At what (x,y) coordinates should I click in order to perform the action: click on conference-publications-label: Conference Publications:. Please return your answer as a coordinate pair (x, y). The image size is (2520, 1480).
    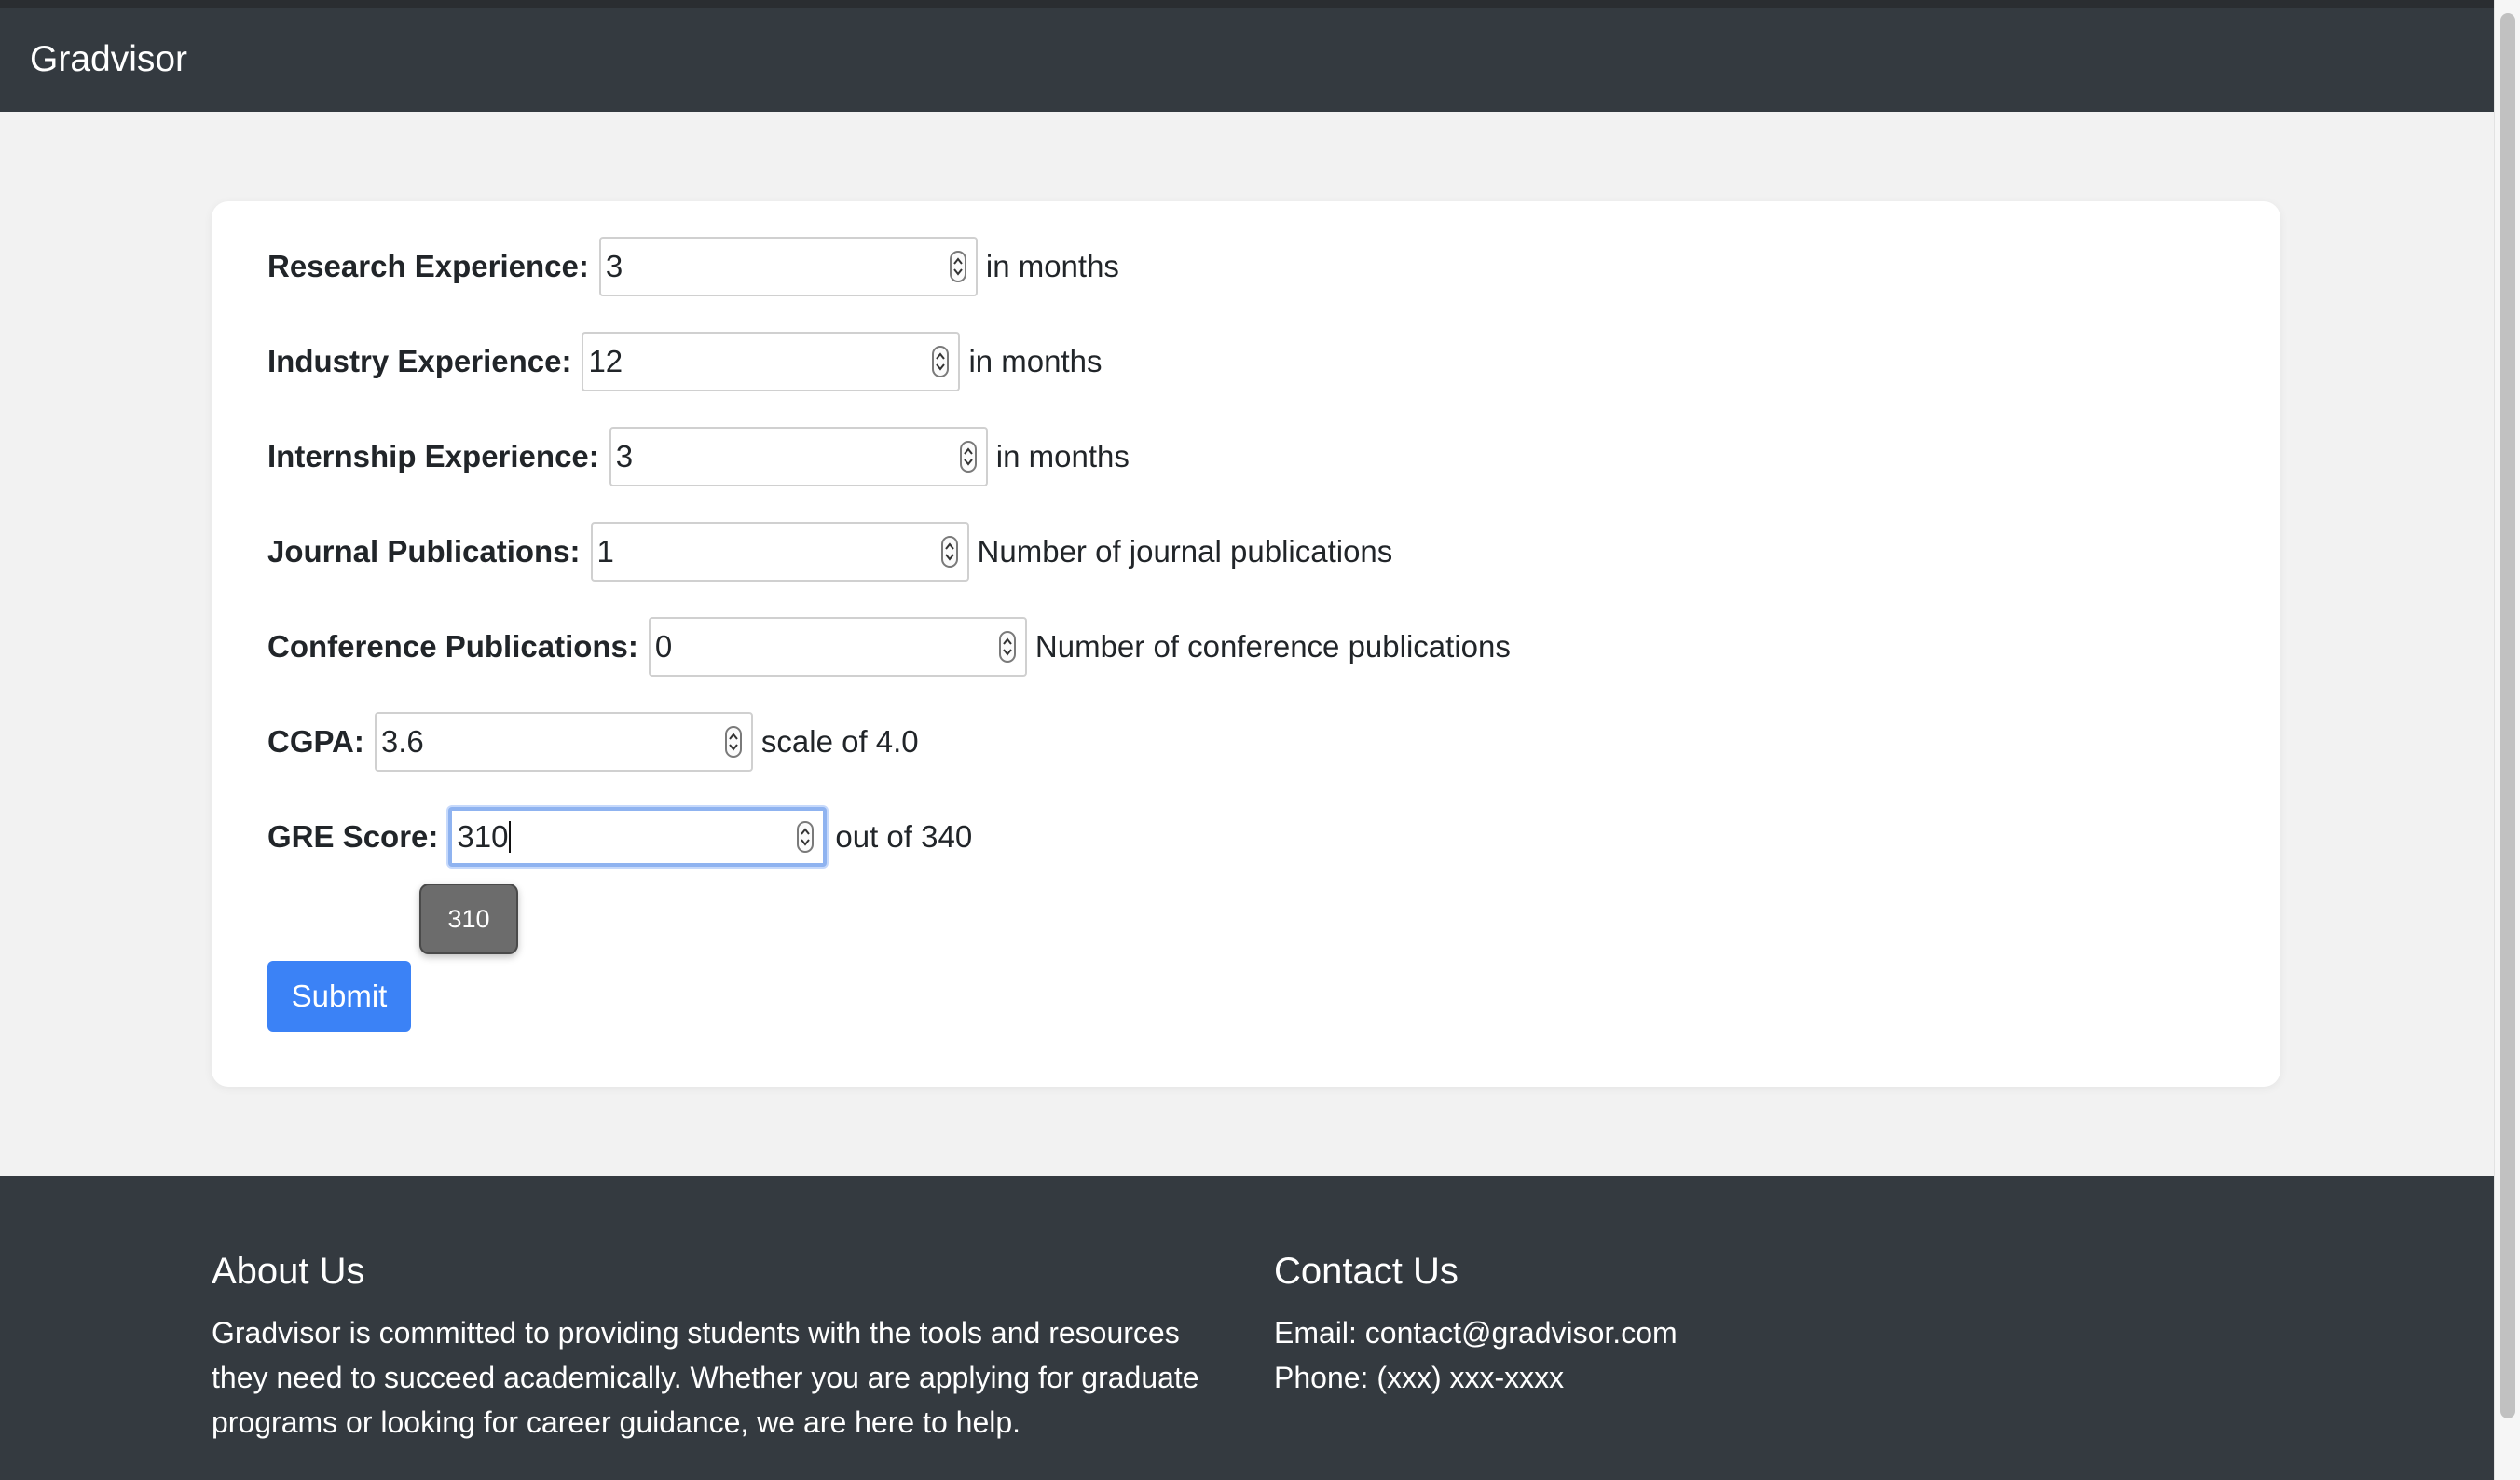
    Looking at the image, I should click on (452, 646).